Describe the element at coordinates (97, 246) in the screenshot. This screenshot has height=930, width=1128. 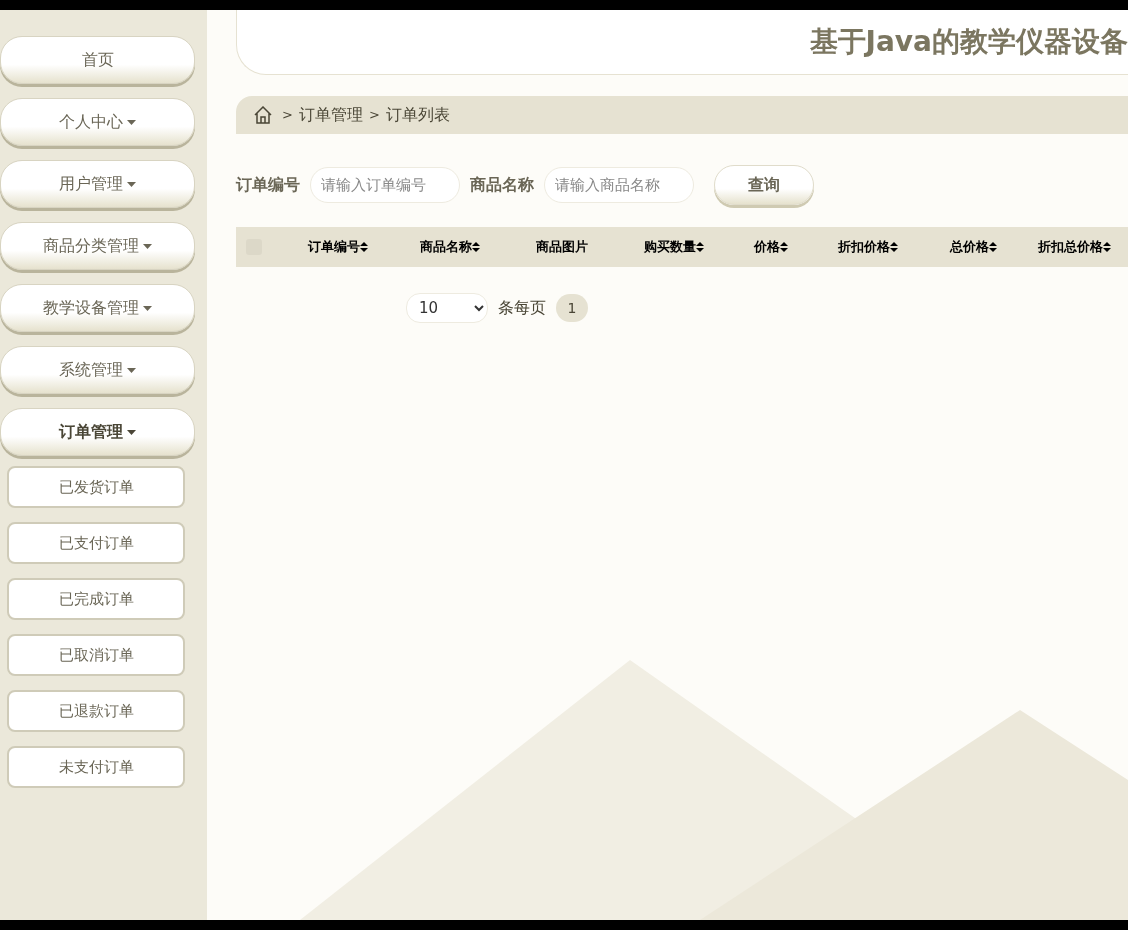
I see `sidebar-menu-item: 商品分类管理` at that location.